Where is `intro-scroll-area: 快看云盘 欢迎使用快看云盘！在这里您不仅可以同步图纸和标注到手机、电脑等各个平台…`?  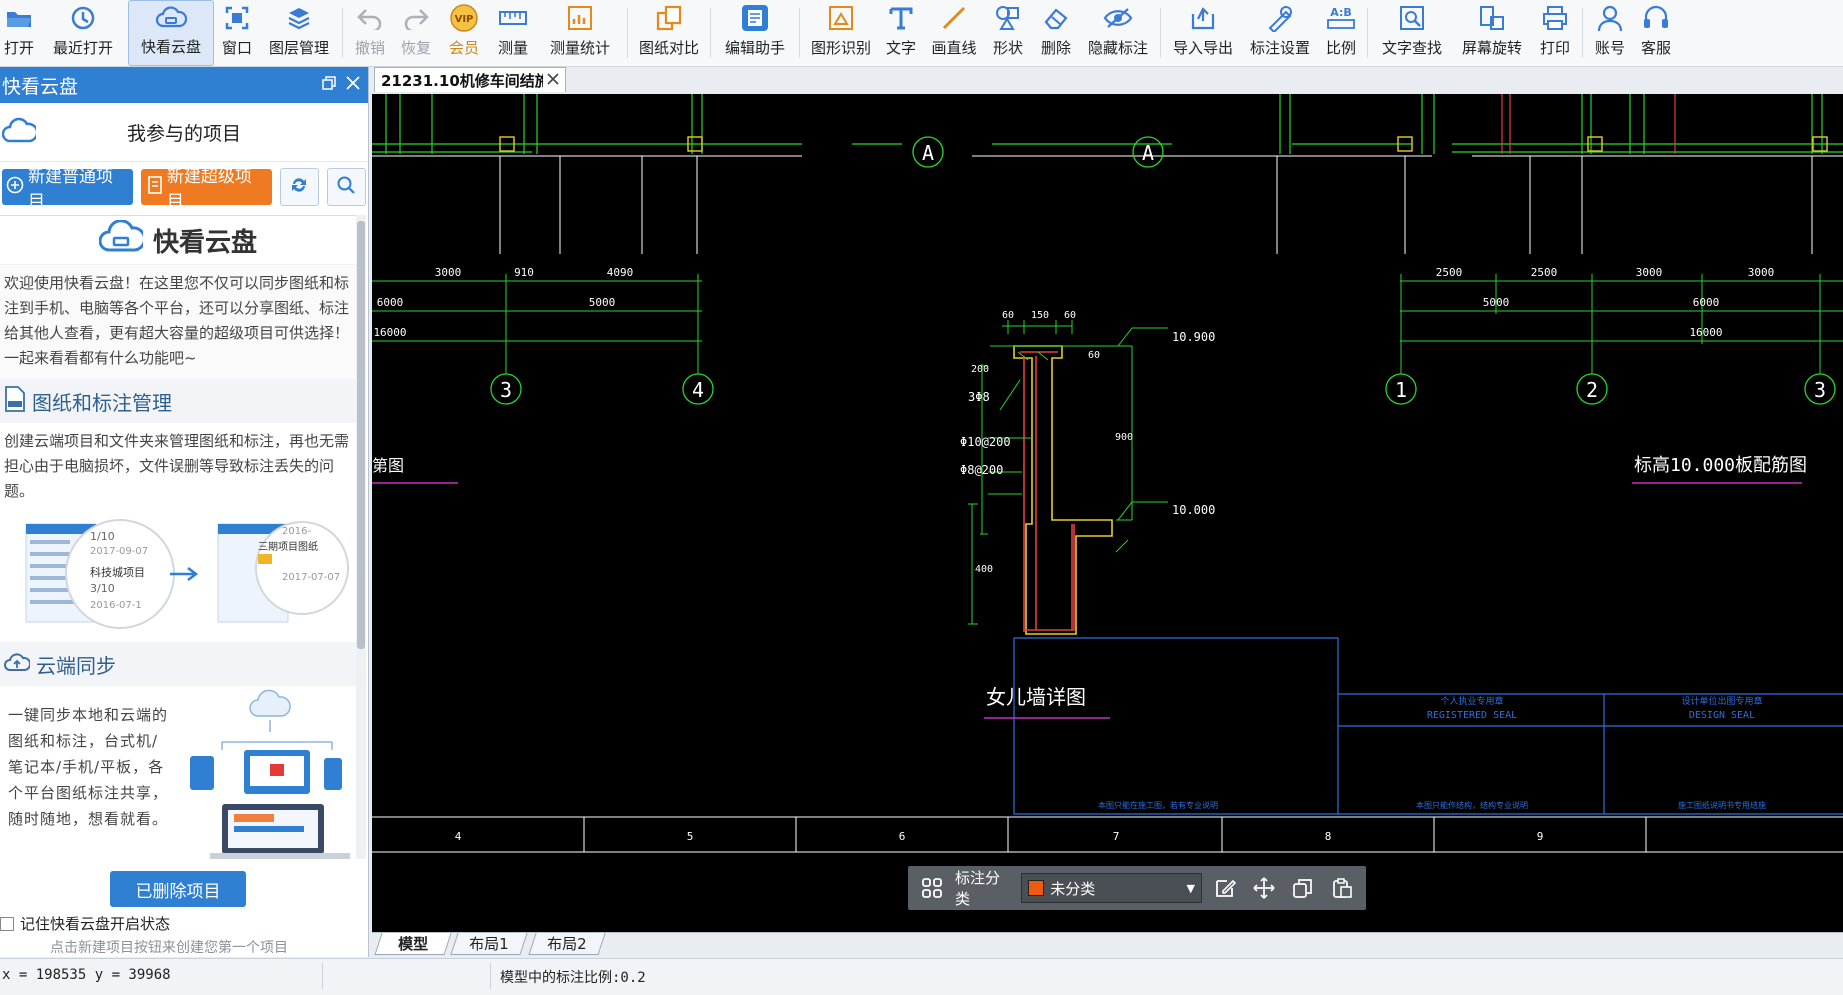
intro-scroll-area: 快看云盘 欢迎使用快看云盘！在这里您不仅可以同步图纸和标注到手机、电脑等各个平台… is located at coordinates (178, 537).